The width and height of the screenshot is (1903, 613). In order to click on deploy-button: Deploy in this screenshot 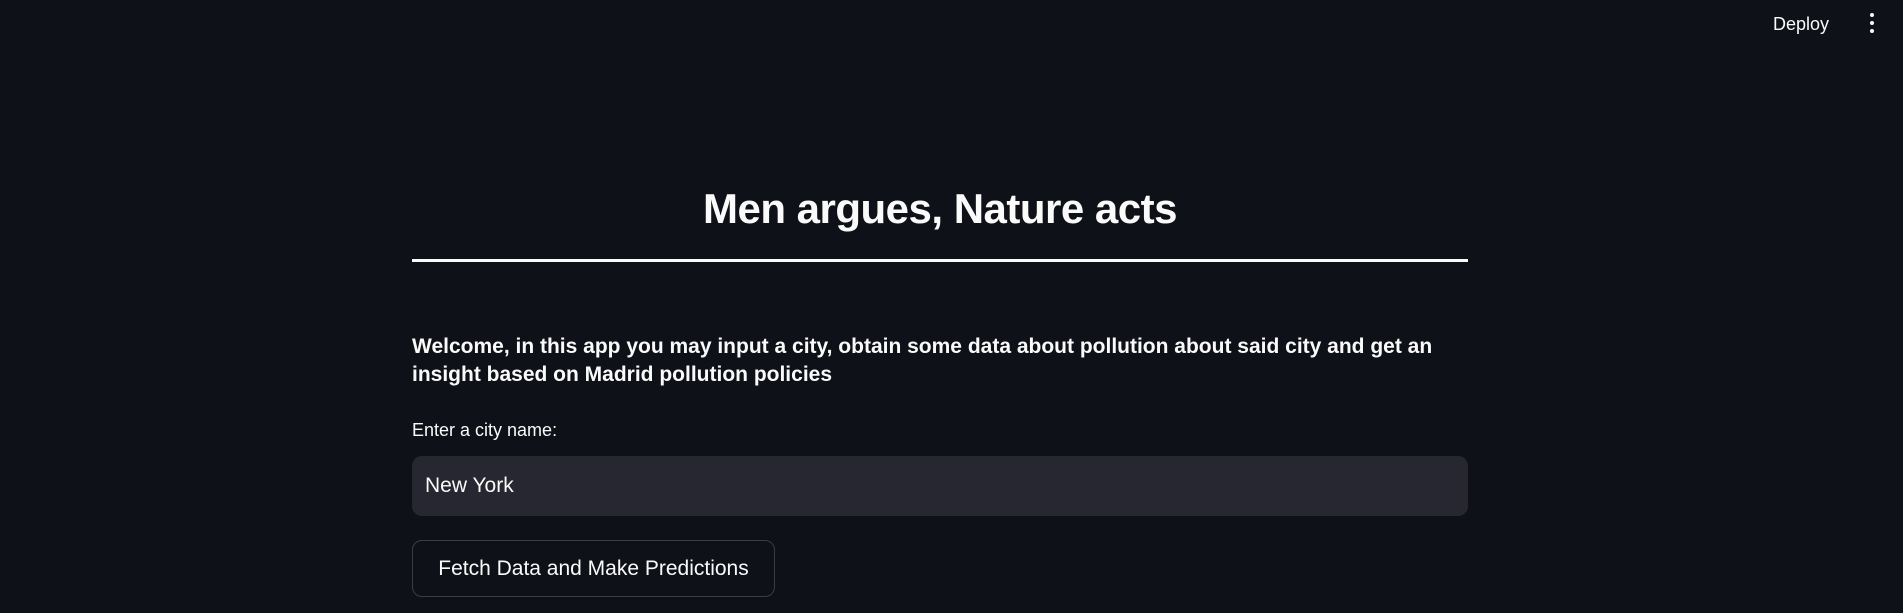, I will do `click(1801, 24)`.